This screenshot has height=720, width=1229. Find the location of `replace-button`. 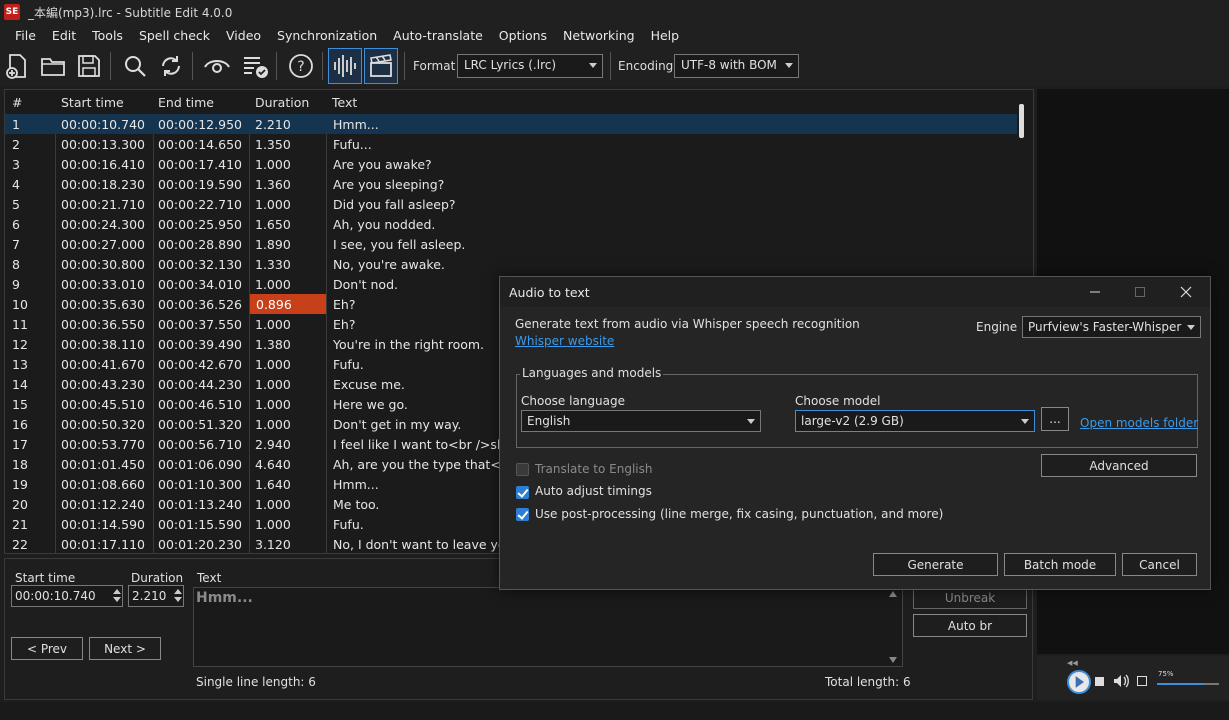

replace-button is located at coordinates (171, 66).